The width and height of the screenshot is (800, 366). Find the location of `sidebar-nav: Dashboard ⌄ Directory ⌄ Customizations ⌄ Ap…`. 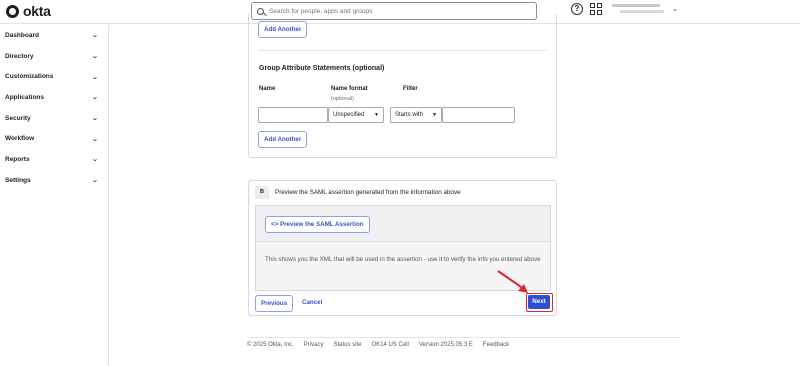

sidebar-nav: Dashboard ⌄ Directory ⌄ Customizations ⌄ Ap… is located at coordinates (54, 195).